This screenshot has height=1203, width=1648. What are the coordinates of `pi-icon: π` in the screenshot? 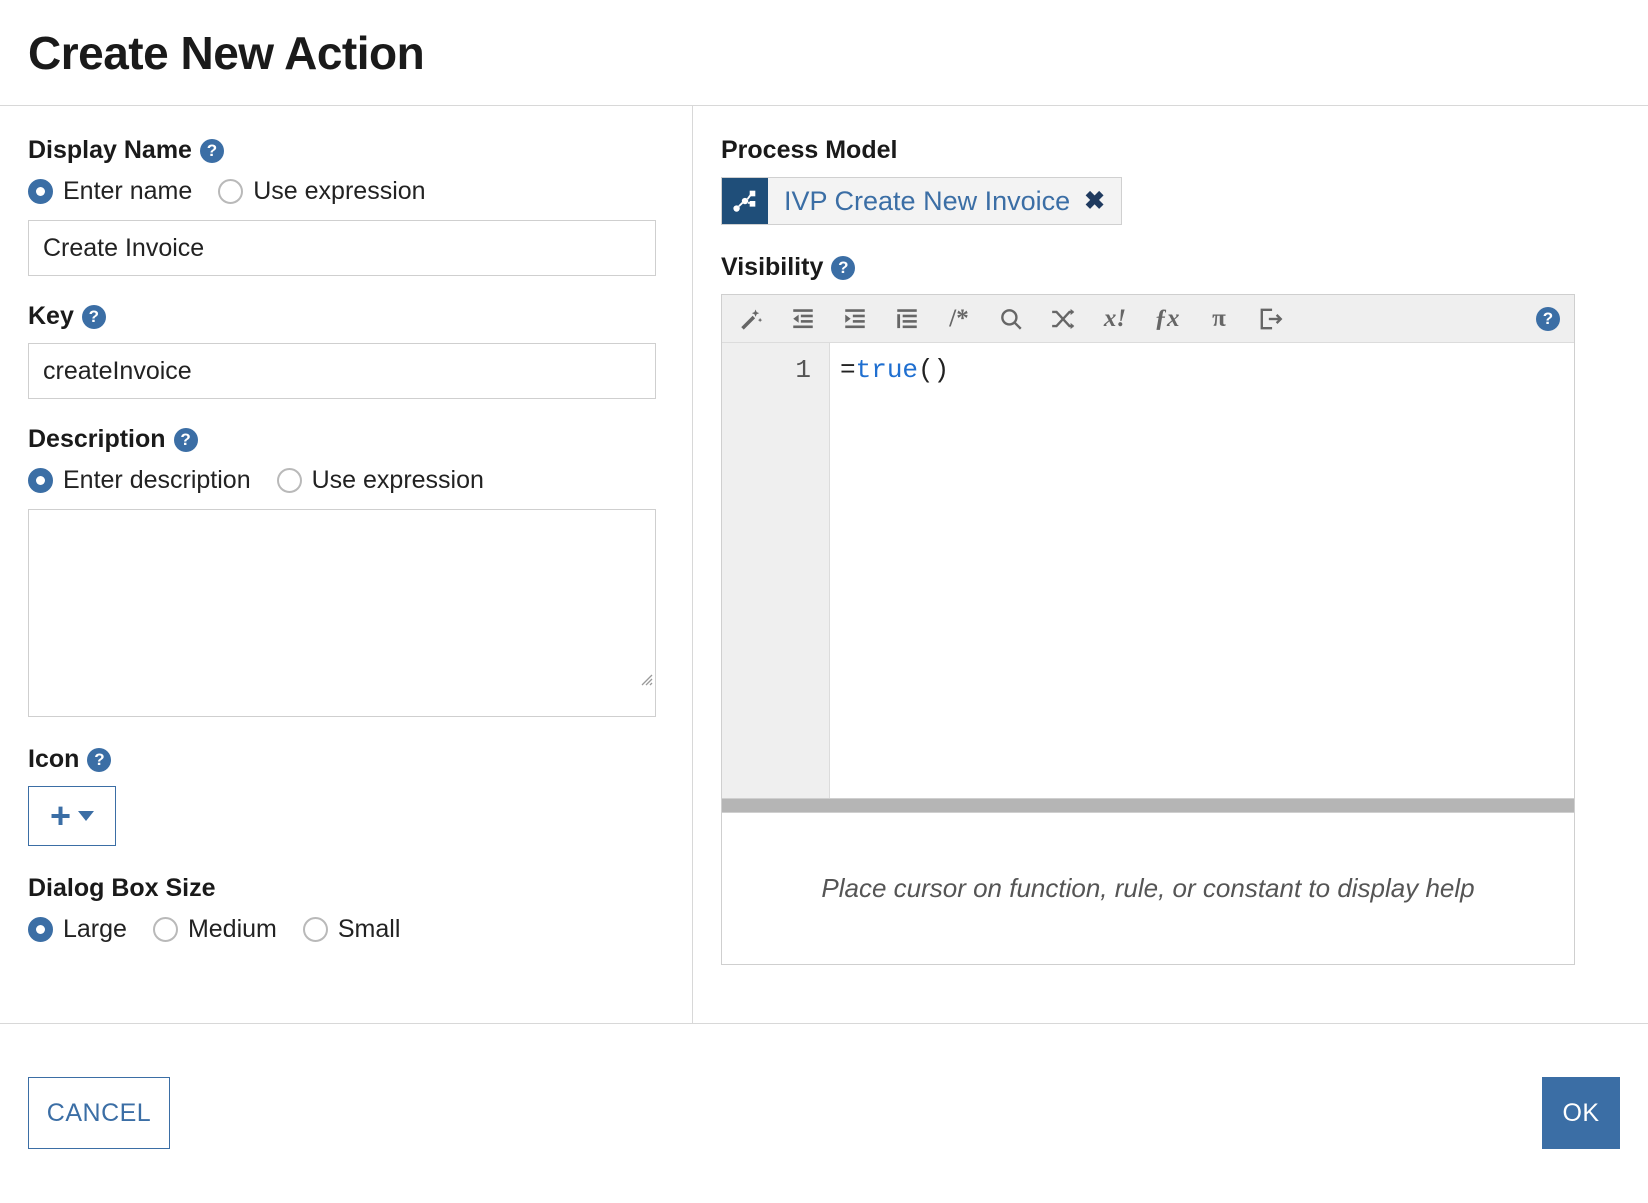 It's located at (1219, 319).